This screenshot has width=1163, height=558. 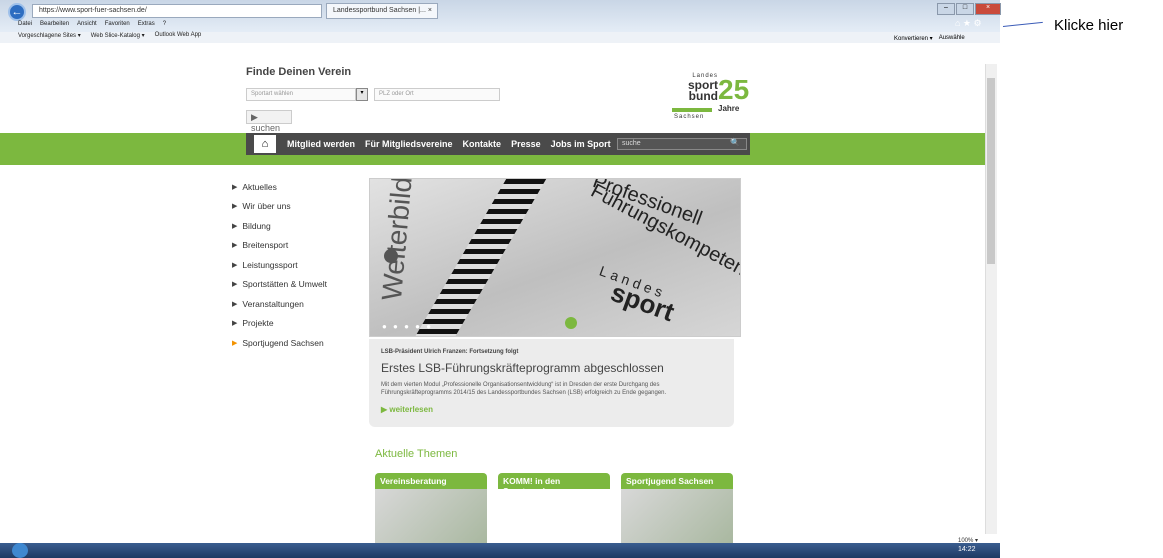 I want to click on suchen-button: ▶ suchen, so click(x=269, y=121).